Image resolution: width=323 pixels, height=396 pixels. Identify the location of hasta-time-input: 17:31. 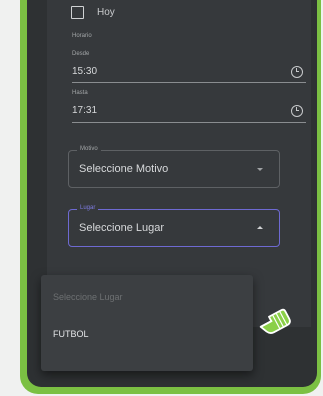
(84, 110).